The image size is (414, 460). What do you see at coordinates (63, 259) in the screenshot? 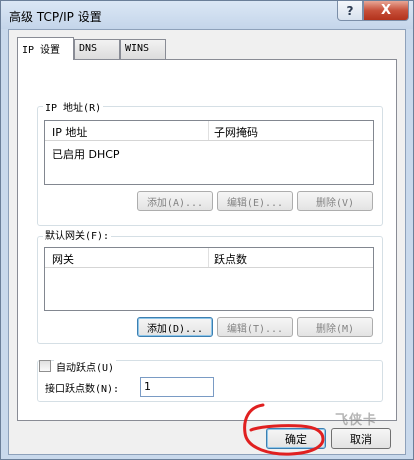
I see `column-gateway: 网关` at bounding box center [63, 259].